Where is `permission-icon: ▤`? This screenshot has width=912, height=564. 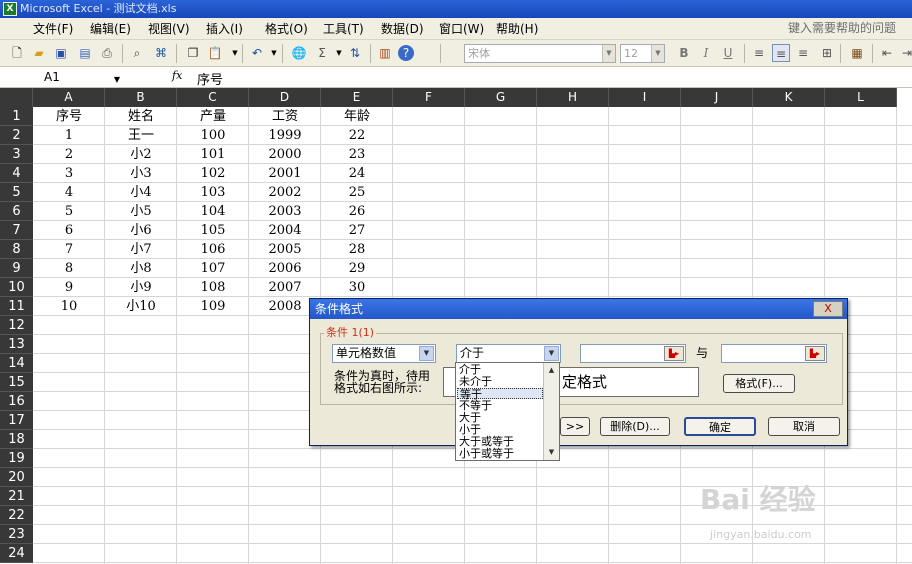 permission-icon: ▤ is located at coordinates (85, 53).